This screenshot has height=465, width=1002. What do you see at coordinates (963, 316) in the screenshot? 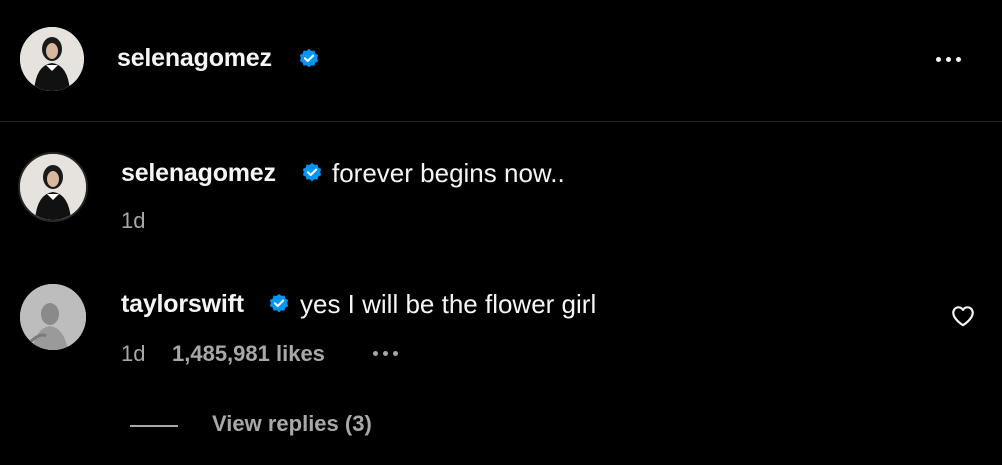
I see `heart-icon` at bounding box center [963, 316].